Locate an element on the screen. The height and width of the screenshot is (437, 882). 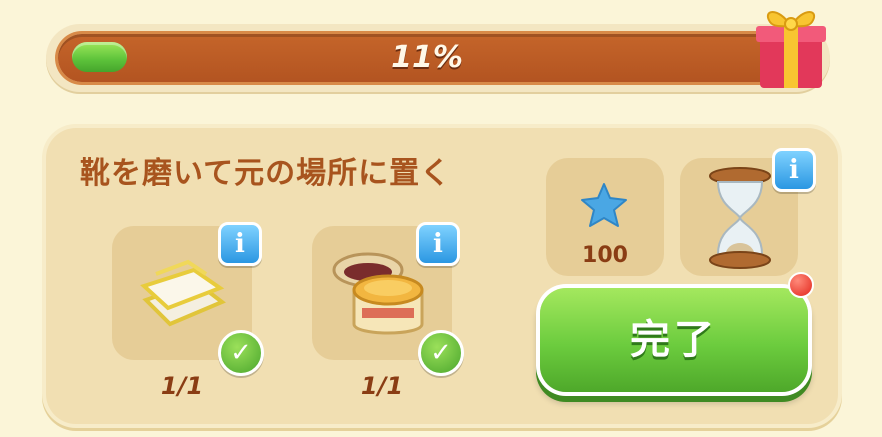
hourglass-icon is located at coordinates (740, 218).